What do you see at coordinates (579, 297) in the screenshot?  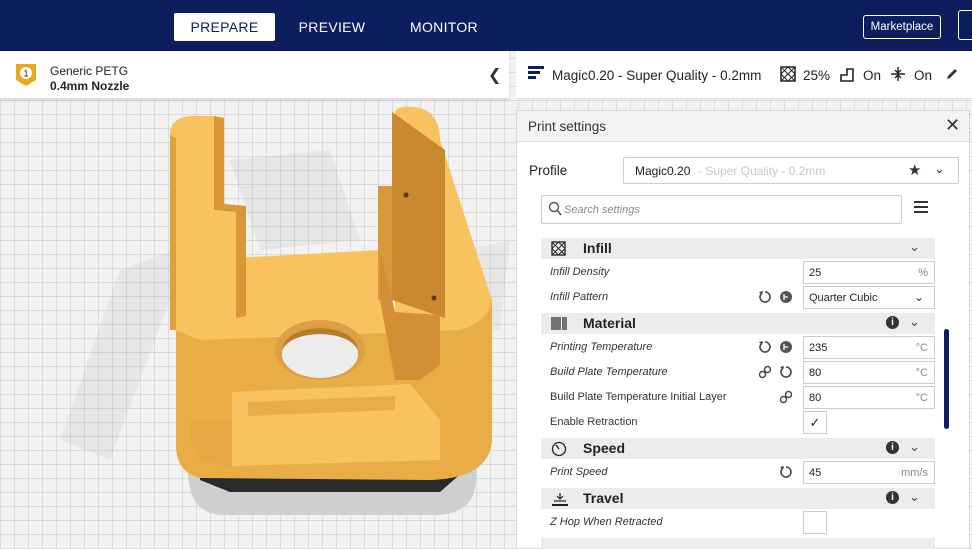 I see `infill-pattern-label: Infill Pattern` at bounding box center [579, 297].